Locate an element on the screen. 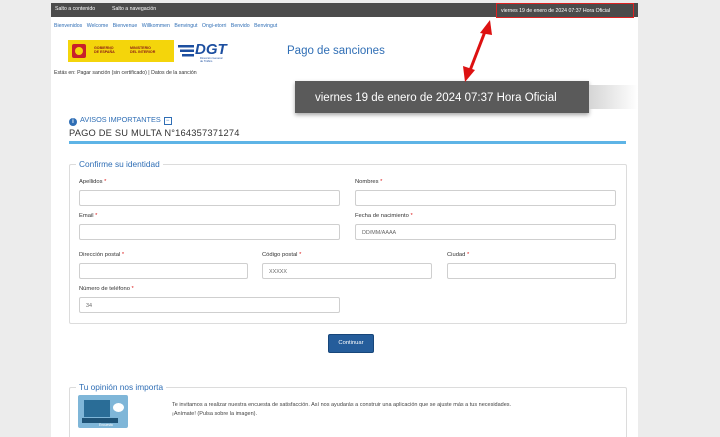  survey-image-label: Encuesta is located at coordinates (106, 425).